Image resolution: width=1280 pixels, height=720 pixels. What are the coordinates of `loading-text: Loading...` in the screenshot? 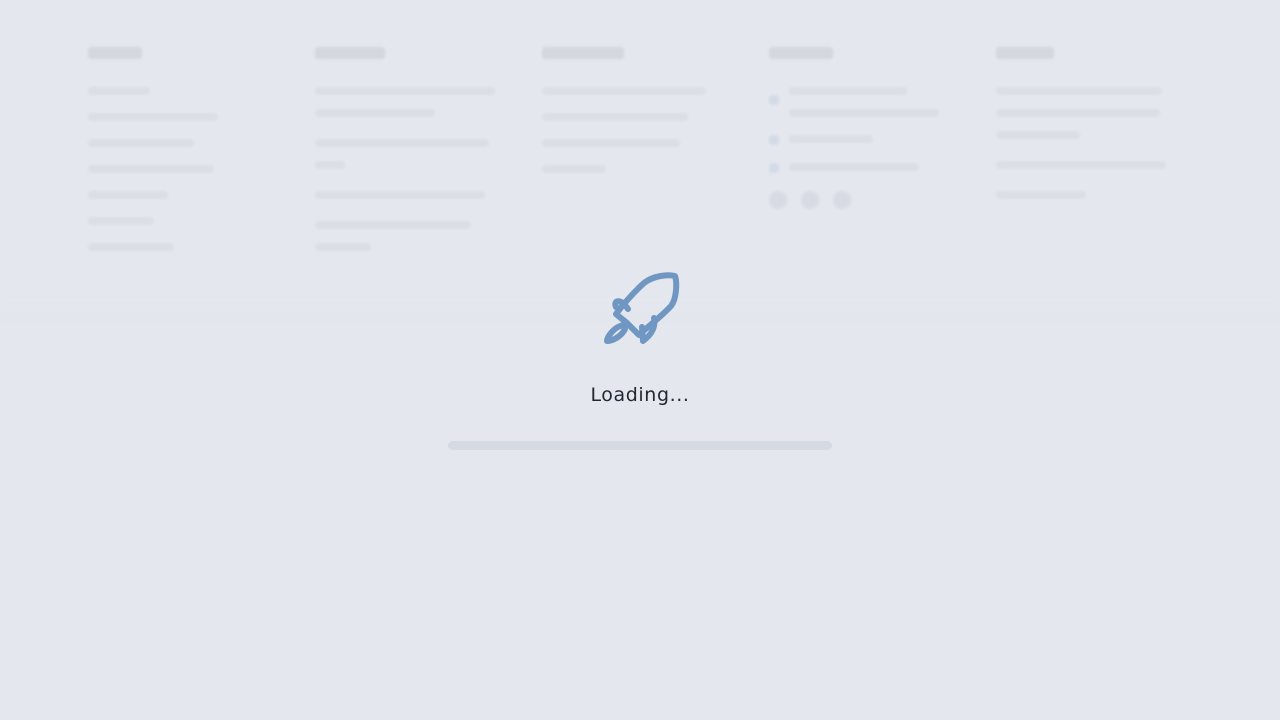 It's located at (640, 395).